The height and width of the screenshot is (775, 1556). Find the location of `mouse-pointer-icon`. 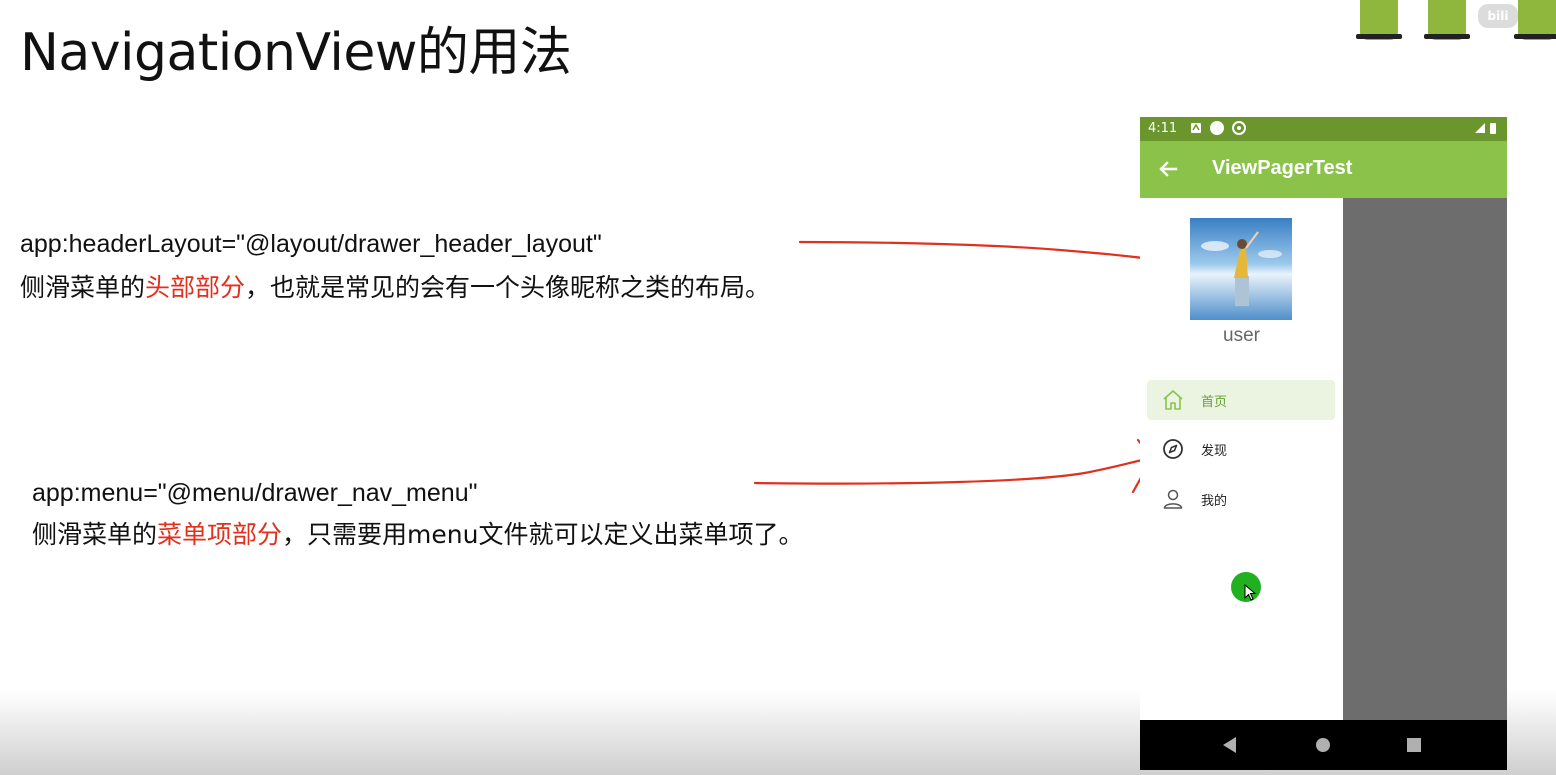

mouse-pointer-icon is located at coordinates (1250, 592).